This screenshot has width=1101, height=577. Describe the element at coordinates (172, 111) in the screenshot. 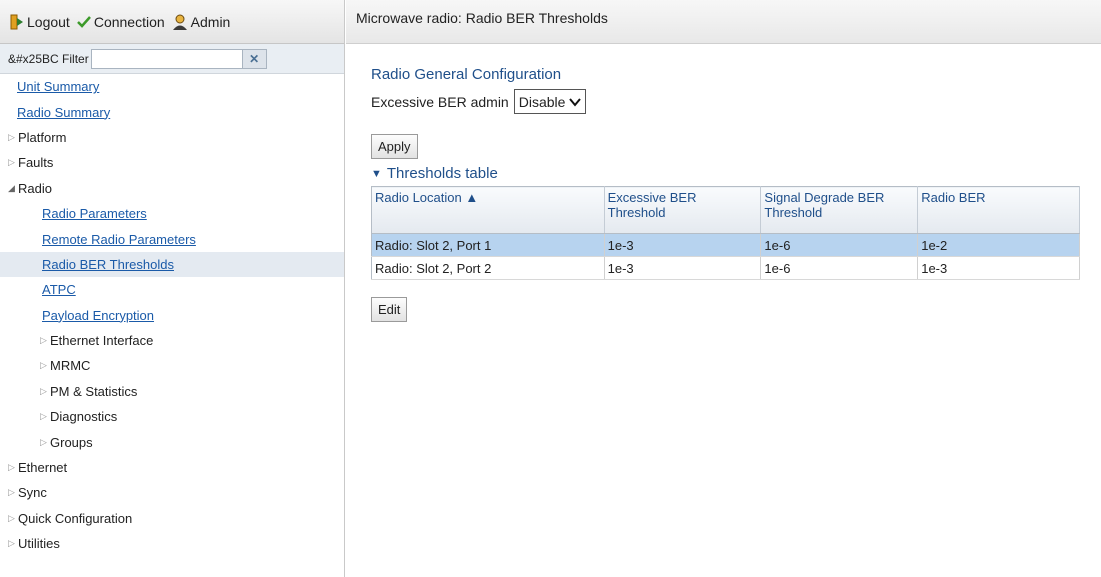

I see `nav-item-radio-summary: Radio Summary` at that location.